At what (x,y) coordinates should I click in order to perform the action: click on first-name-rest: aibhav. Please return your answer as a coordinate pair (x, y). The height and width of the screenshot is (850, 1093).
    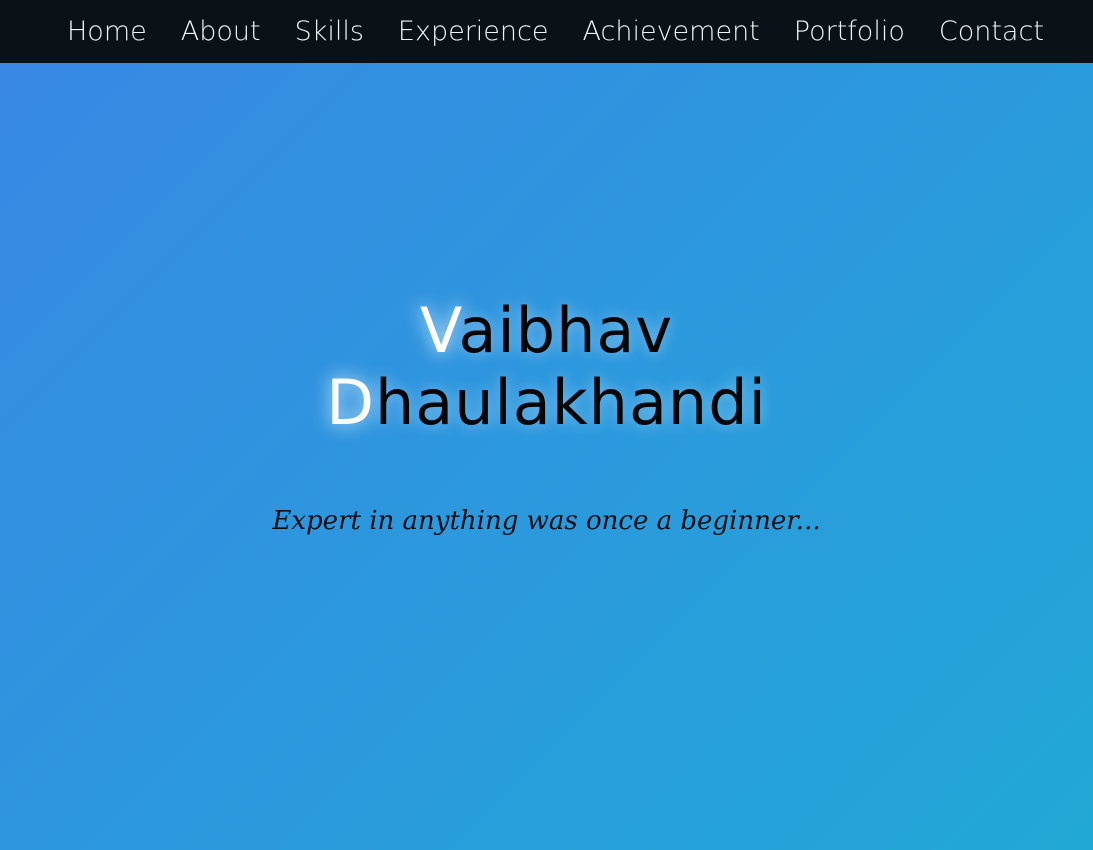
    Looking at the image, I should click on (566, 330).